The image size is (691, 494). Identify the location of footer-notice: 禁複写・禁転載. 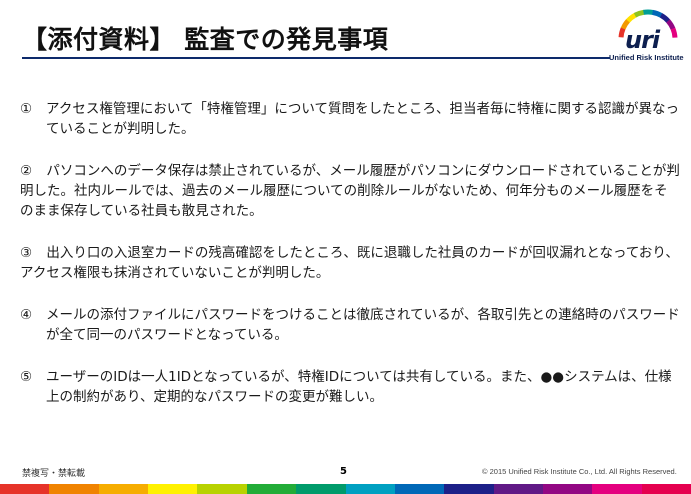
(54, 474).